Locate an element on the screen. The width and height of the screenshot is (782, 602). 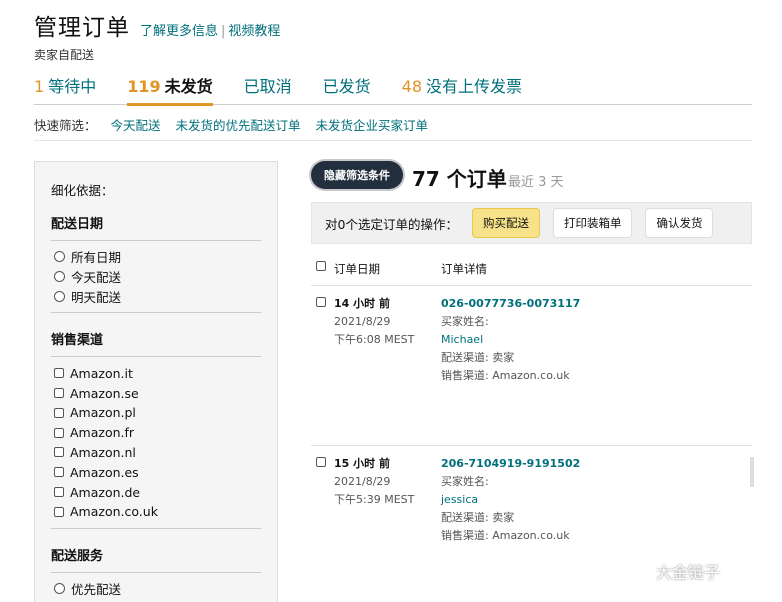
order-time: 下午5:39 MEST is located at coordinates (374, 499).